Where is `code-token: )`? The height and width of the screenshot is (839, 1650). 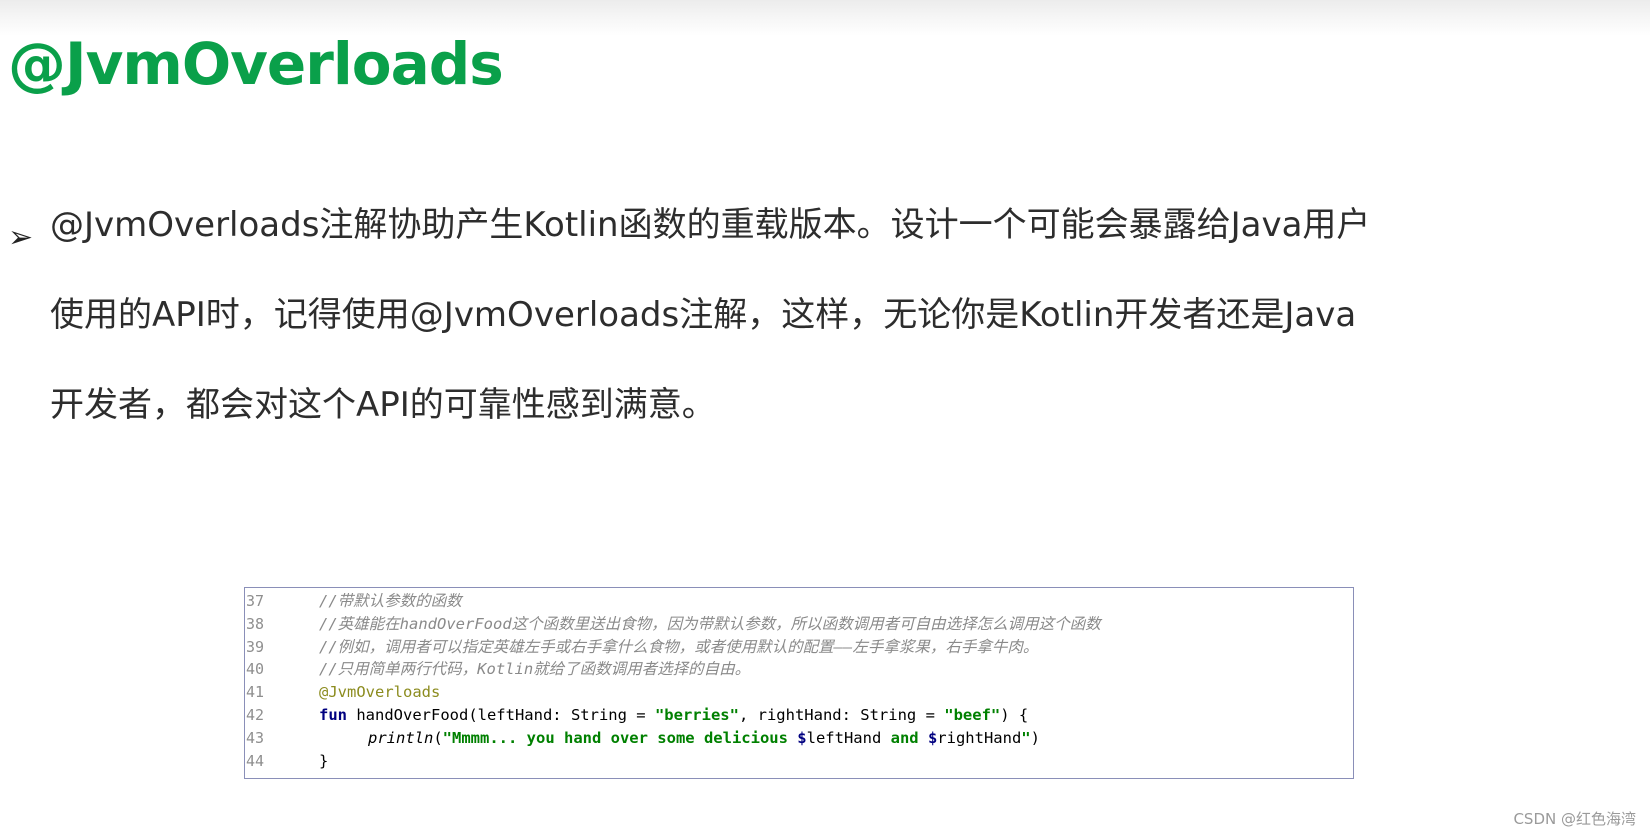
code-token: ) is located at coordinates (1035, 737).